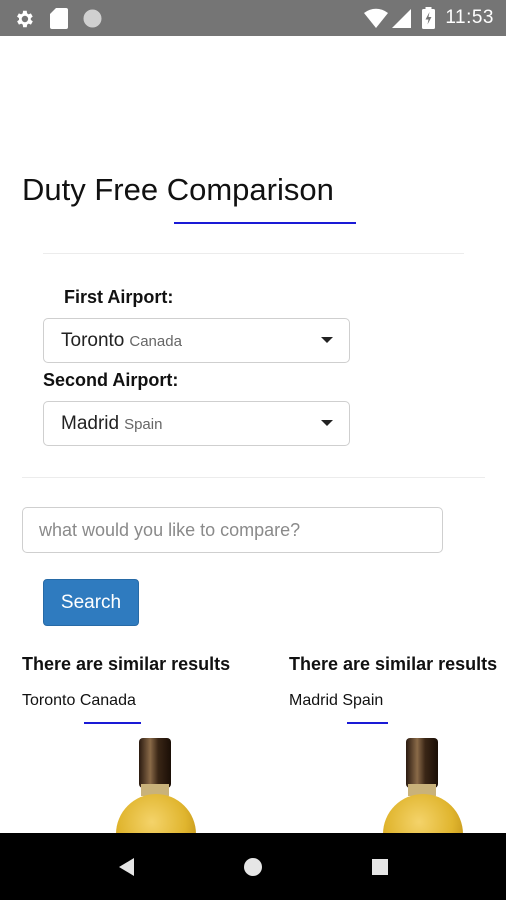 This screenshot has height=900, width=506. What do you see at coordinates (25, 19) in the screenshot?
I see `gear-icon` at bounding box center [25, 19].